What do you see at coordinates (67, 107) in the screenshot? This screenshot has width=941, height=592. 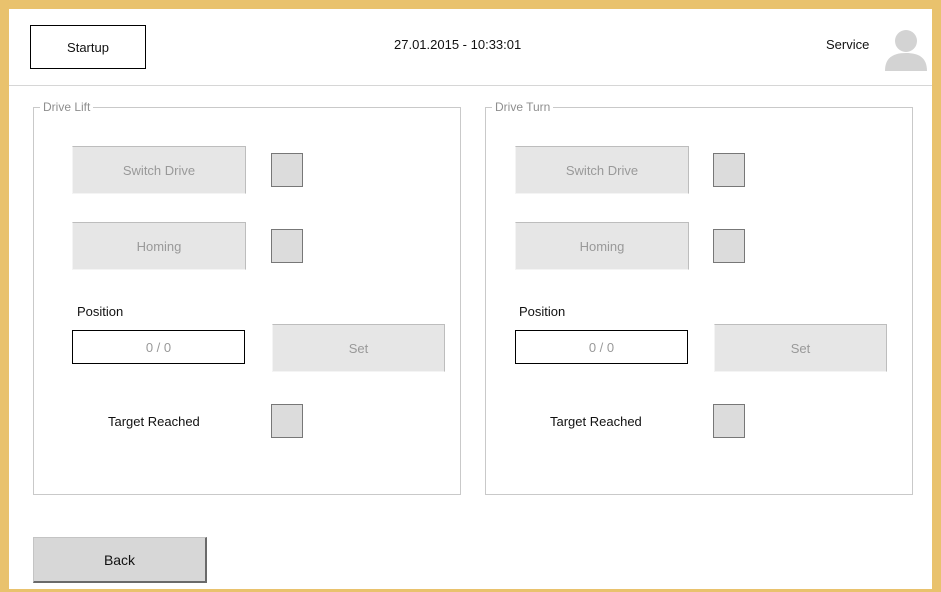 I see `group-title: Drive Lift` at bounding box center [67, 107].